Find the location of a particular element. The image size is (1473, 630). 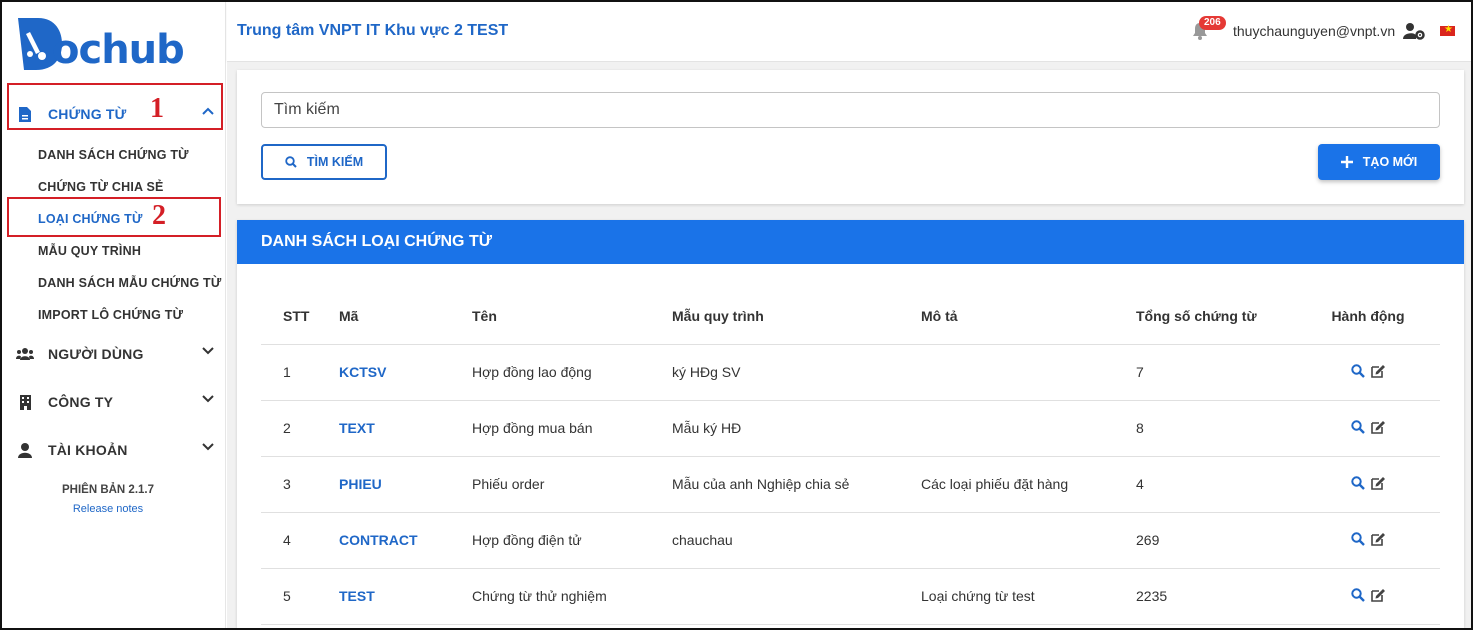

cell-code-link: PHIEU is located at coordinates (405, 484).